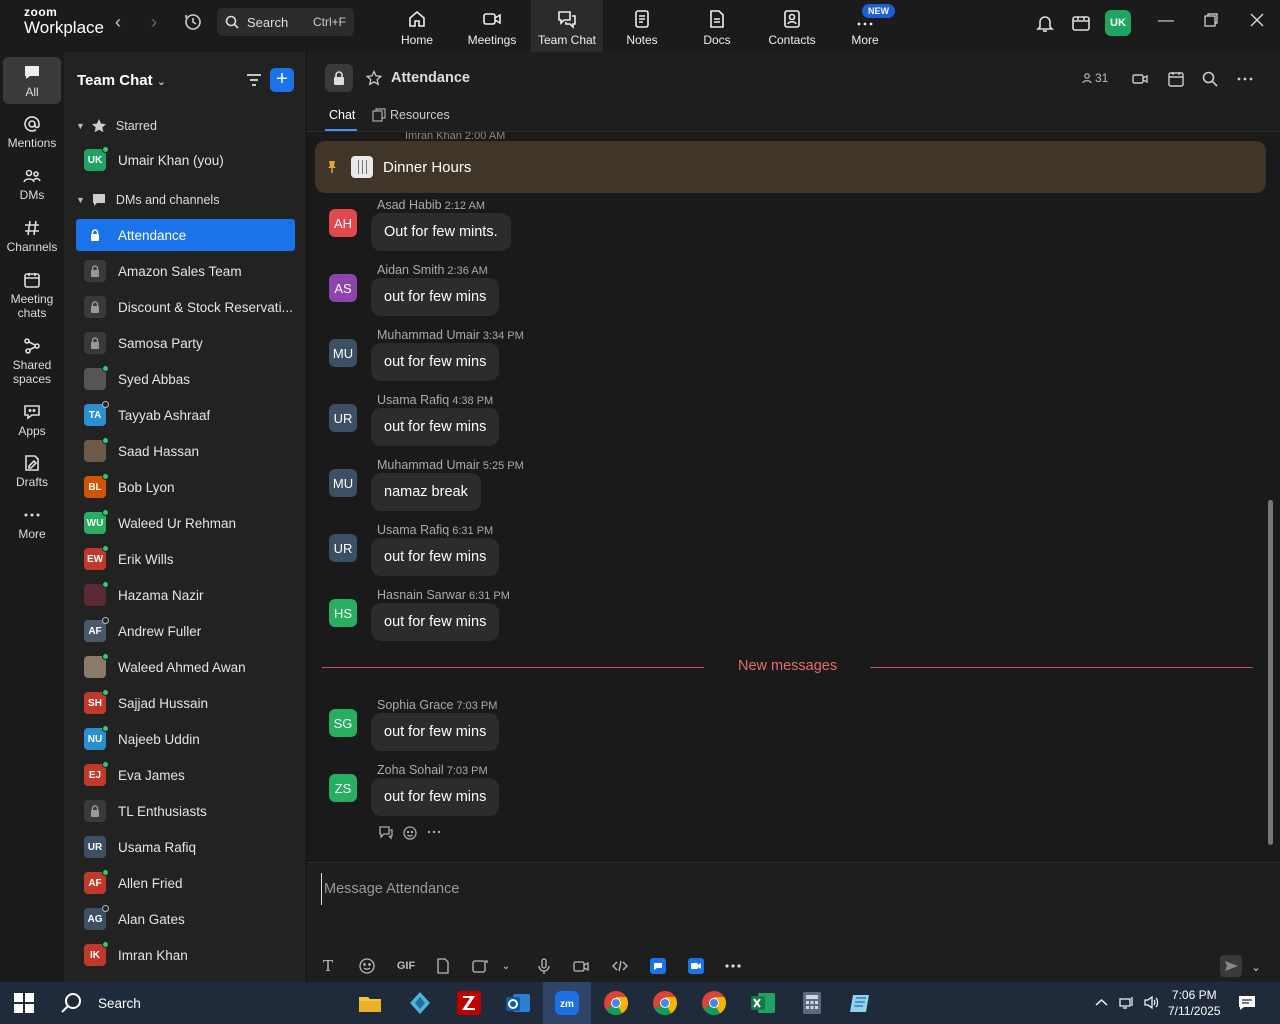 Image resolution: width=1280 pixels, height=1024 pixels. Describe the element at coordinates (185, 271) in the screenshot. I see `sidebar-item-amazon-sales-team: Amazon Sales Team` at that location.